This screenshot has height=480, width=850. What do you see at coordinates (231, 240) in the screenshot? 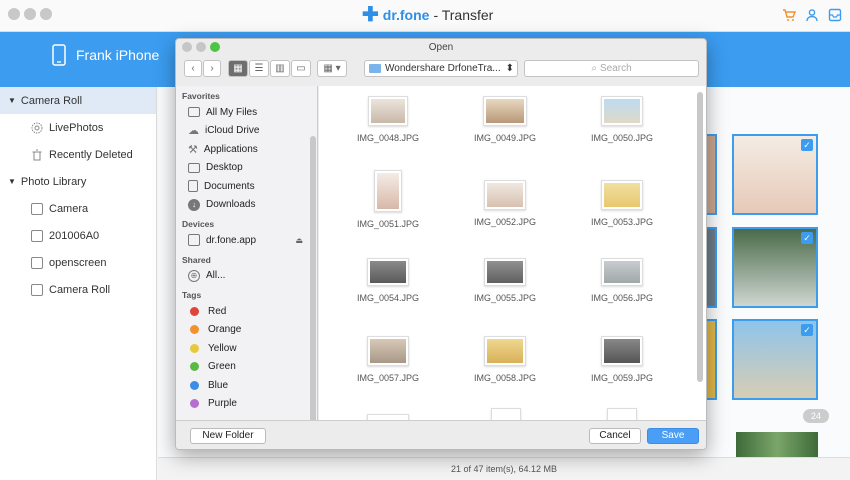
I see `item-label: dr.fone.app` at bounding box center [231, 240].